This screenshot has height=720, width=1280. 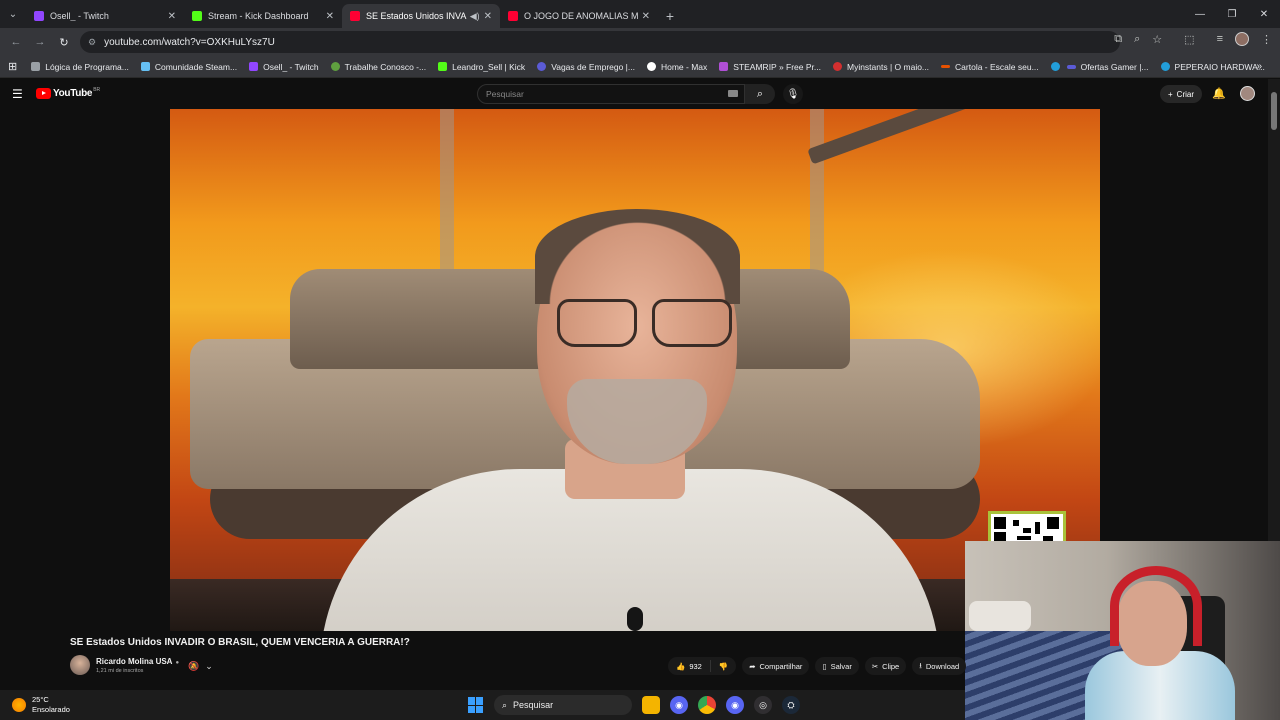 What do you see at coordinates (1057, 66) in the screenshot?
I see `bookmark-item` at bounding box center [1057, 66].